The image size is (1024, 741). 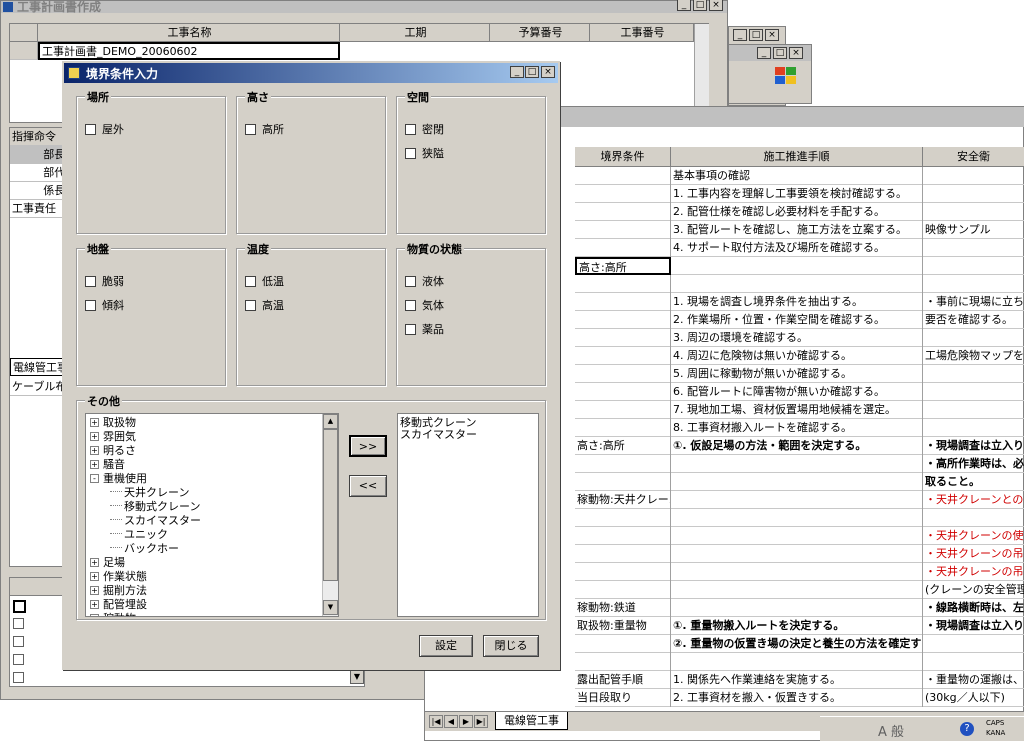 I want to click on procedure-cell: 7. 現地加工場、資材仮置場用地候補を選定。, so click(x=797, y=410).